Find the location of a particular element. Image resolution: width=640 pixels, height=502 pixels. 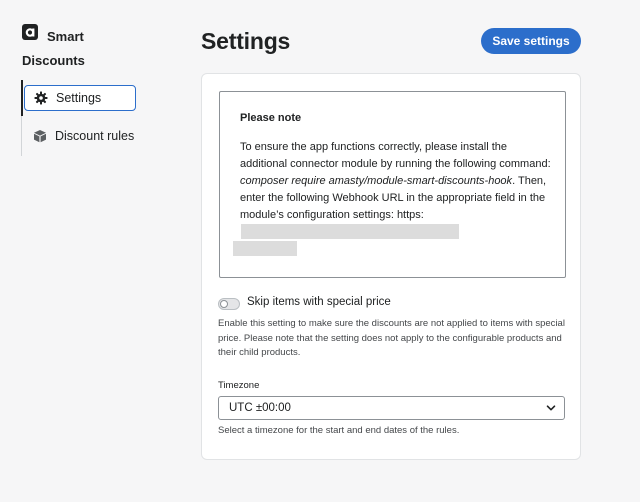

box-icon is located at coordinates (40, 136).